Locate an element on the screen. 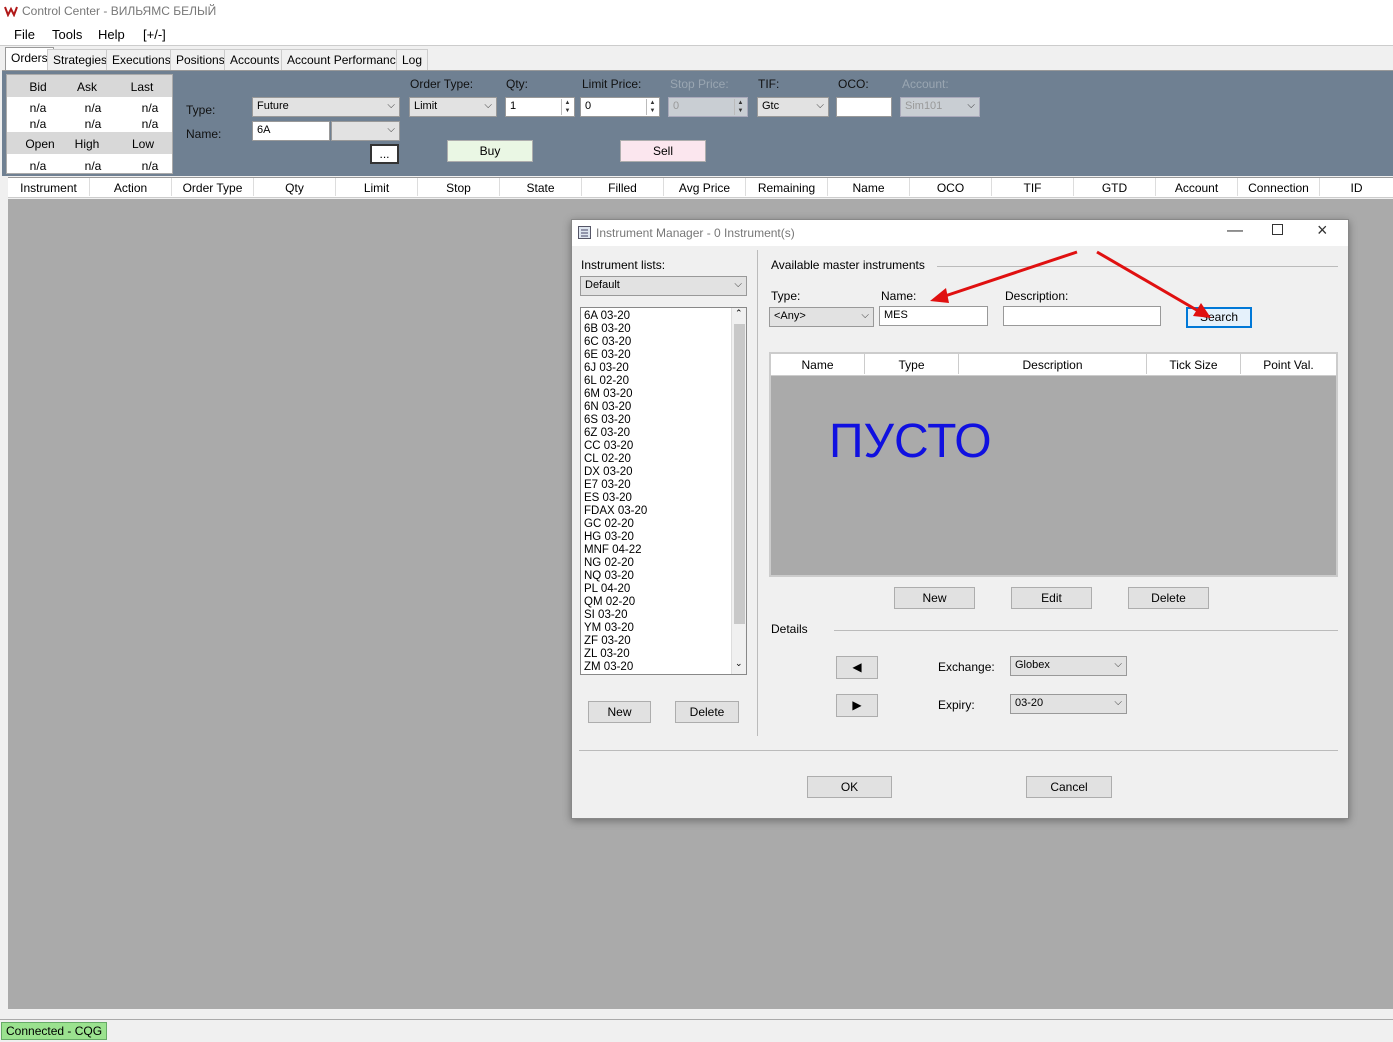 This screenshot has width=1393, height=1042. results-col-point-value: Point Val. is located at coordinates (1288, 364).